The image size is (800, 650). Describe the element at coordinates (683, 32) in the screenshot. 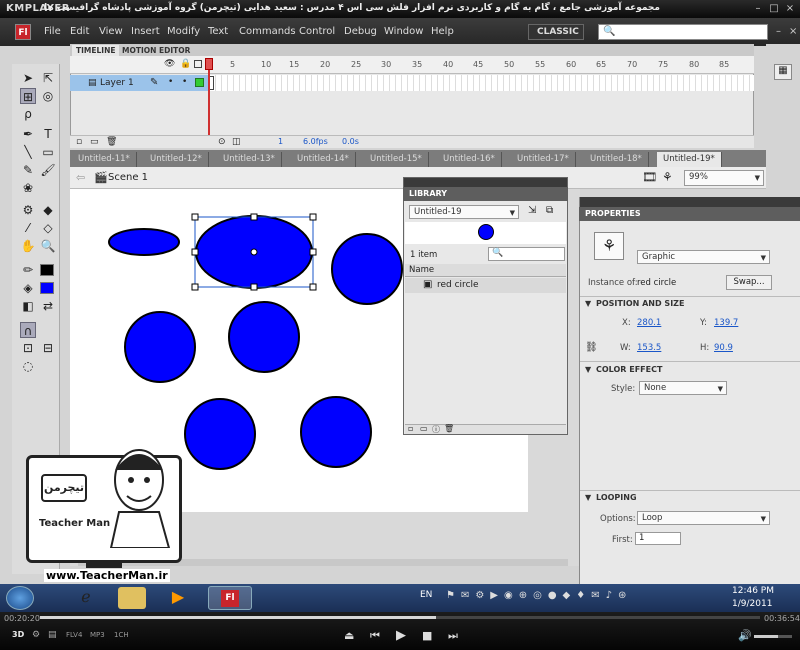

I see `search-input: 🔍` at that location.